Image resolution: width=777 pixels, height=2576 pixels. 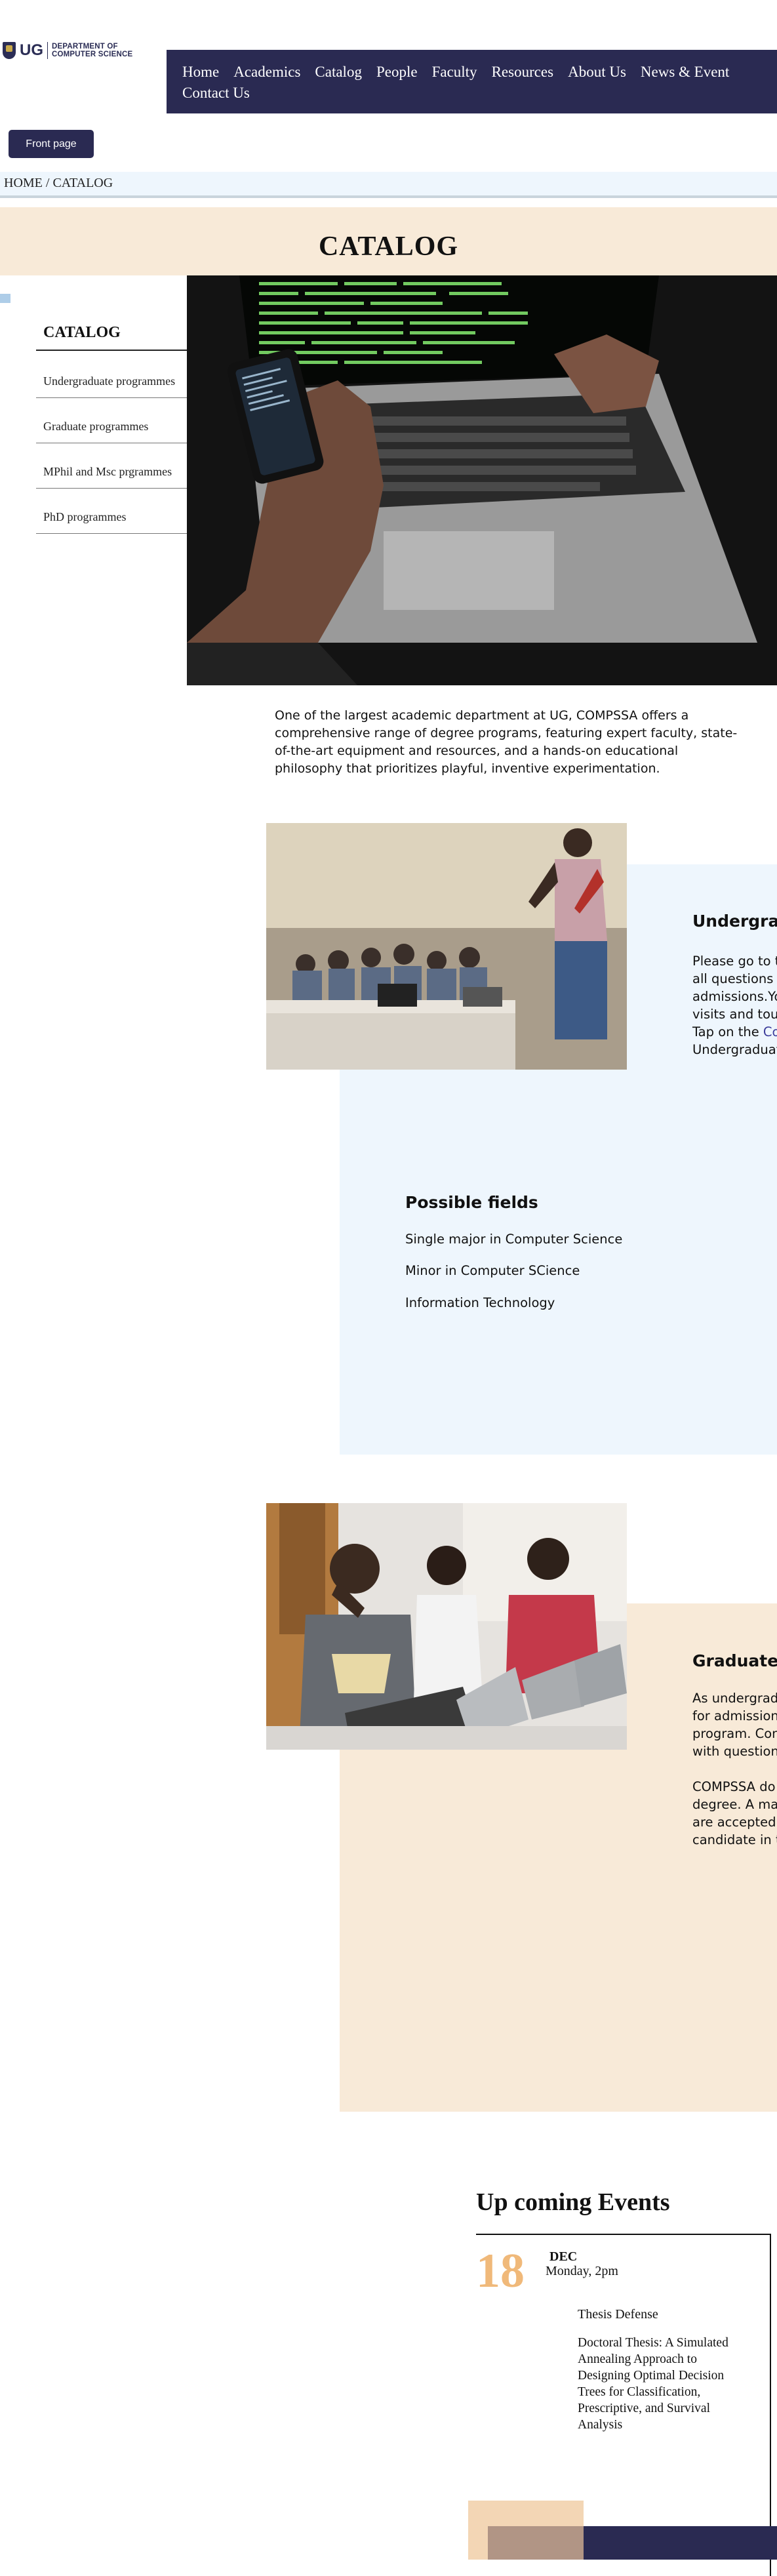 What do you see at coordinates (735, 978) in the screenshot?
I see `undergraduate-line: all questions r` at bounding box center [735, 978].